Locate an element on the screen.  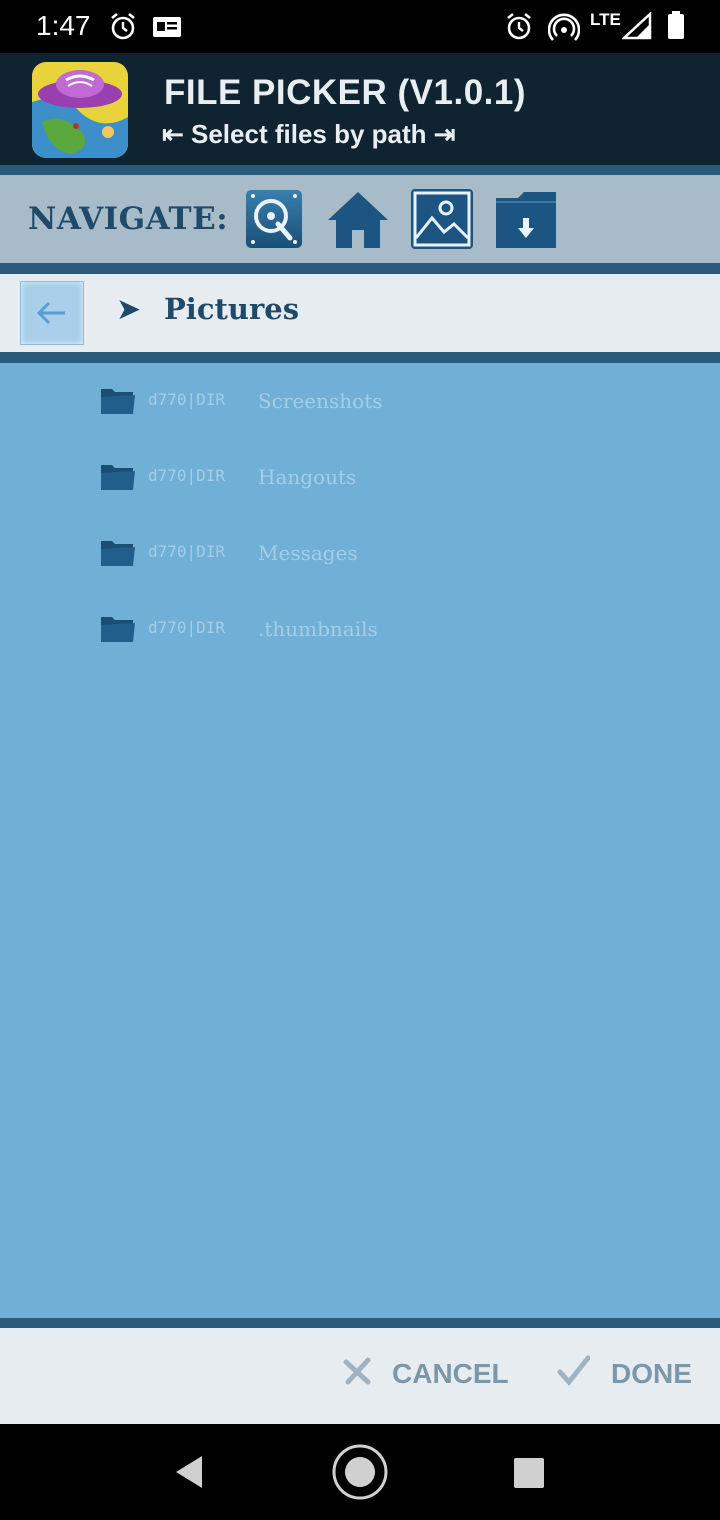
back-button is located at coordinates (52, 313).